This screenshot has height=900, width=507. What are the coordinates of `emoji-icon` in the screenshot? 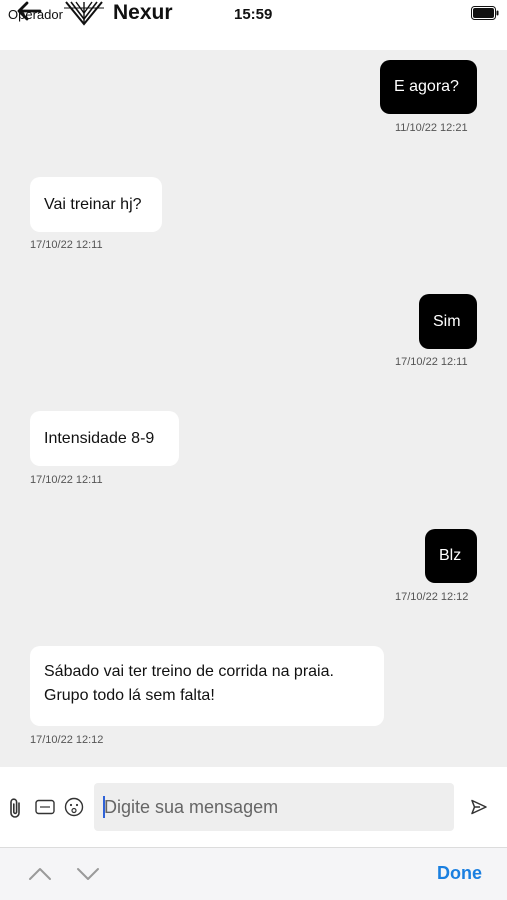 It's located at (74, 807).